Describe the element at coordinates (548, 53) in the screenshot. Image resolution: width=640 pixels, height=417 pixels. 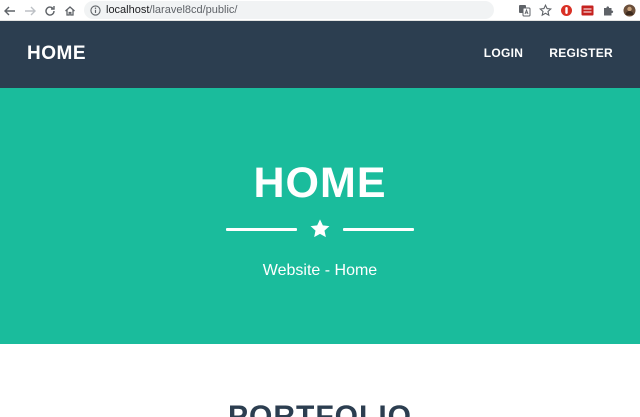
I see `navbar-links: LOGIN REGISTER` at that location.